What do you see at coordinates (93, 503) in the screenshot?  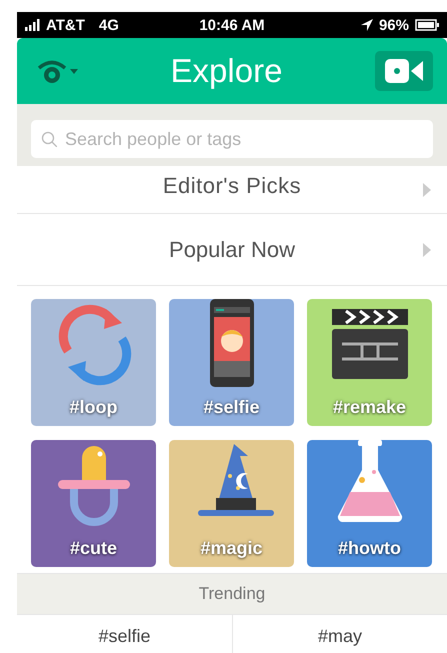 I see `tag-tile: #cute` at bounding box center [93, 503].